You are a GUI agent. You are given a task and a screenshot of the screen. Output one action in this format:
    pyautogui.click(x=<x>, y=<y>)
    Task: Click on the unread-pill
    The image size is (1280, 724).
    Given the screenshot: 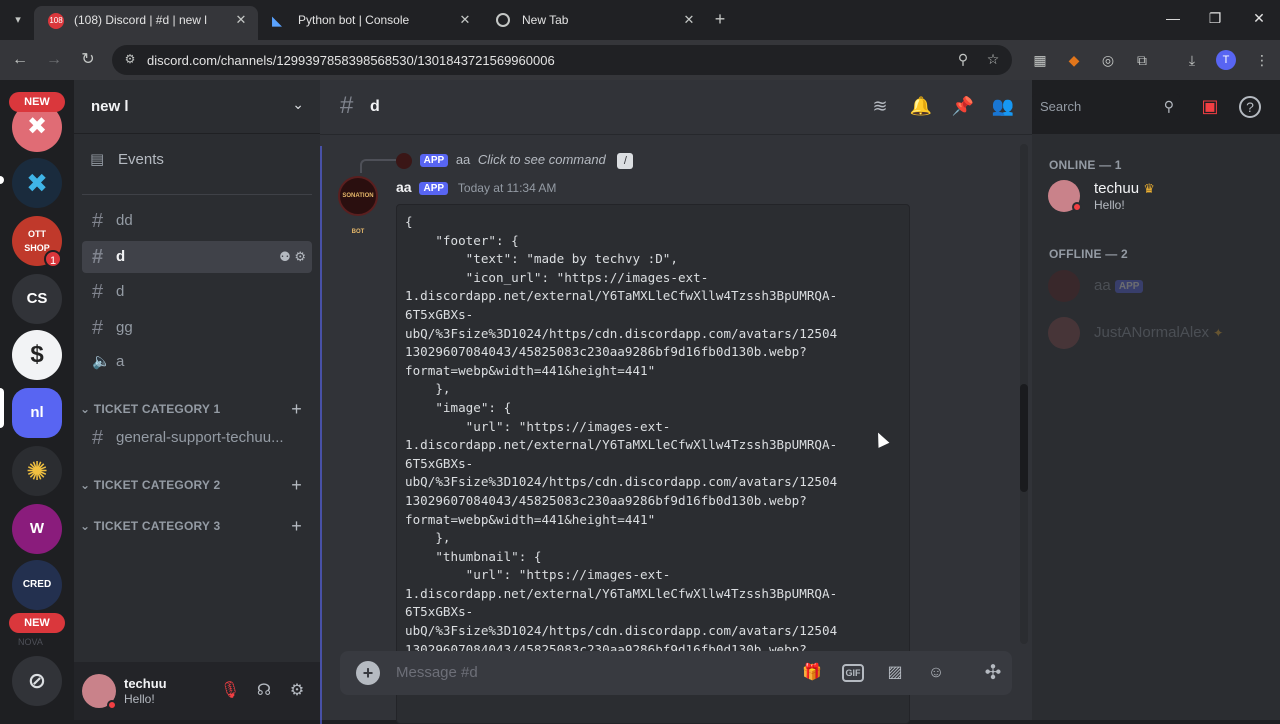 What is the action you would take?
    pyautogui.click(x=2, y=180)
    